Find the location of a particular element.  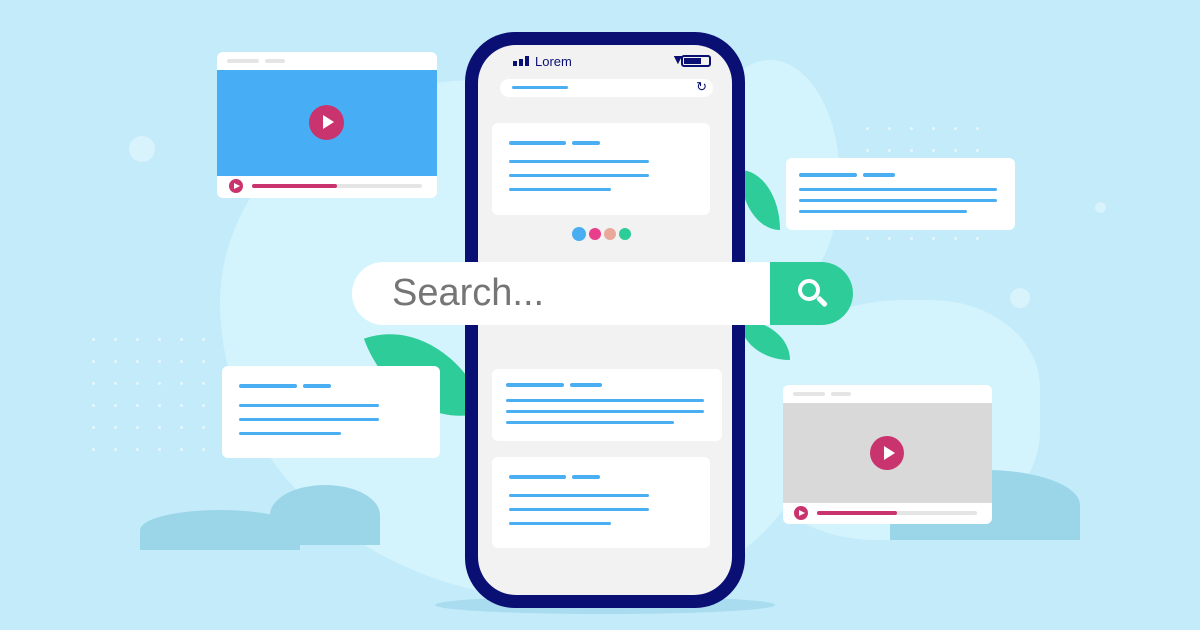

hill is located at coordinates (325, 515).